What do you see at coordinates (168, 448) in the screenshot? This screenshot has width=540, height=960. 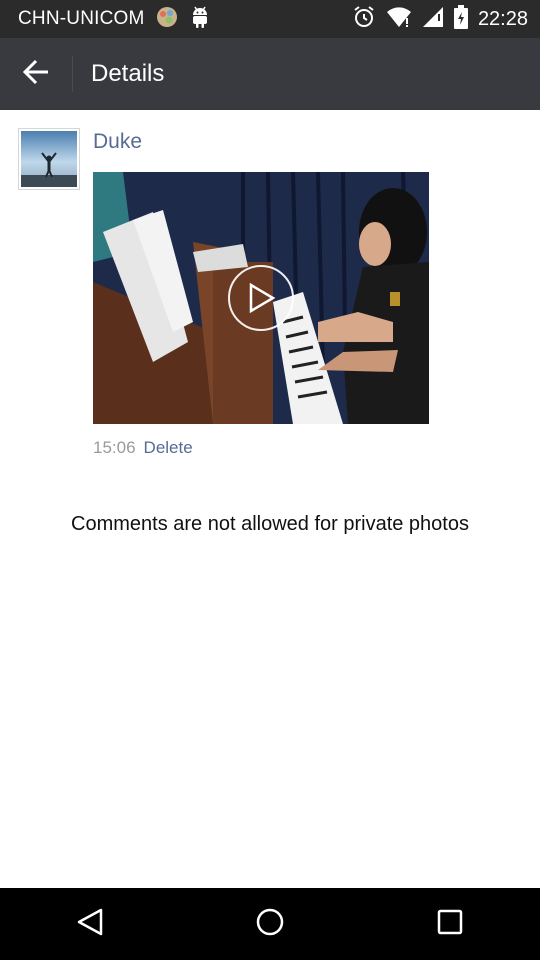 I see `delete-link: Delete` at bounding box center [168, 448].